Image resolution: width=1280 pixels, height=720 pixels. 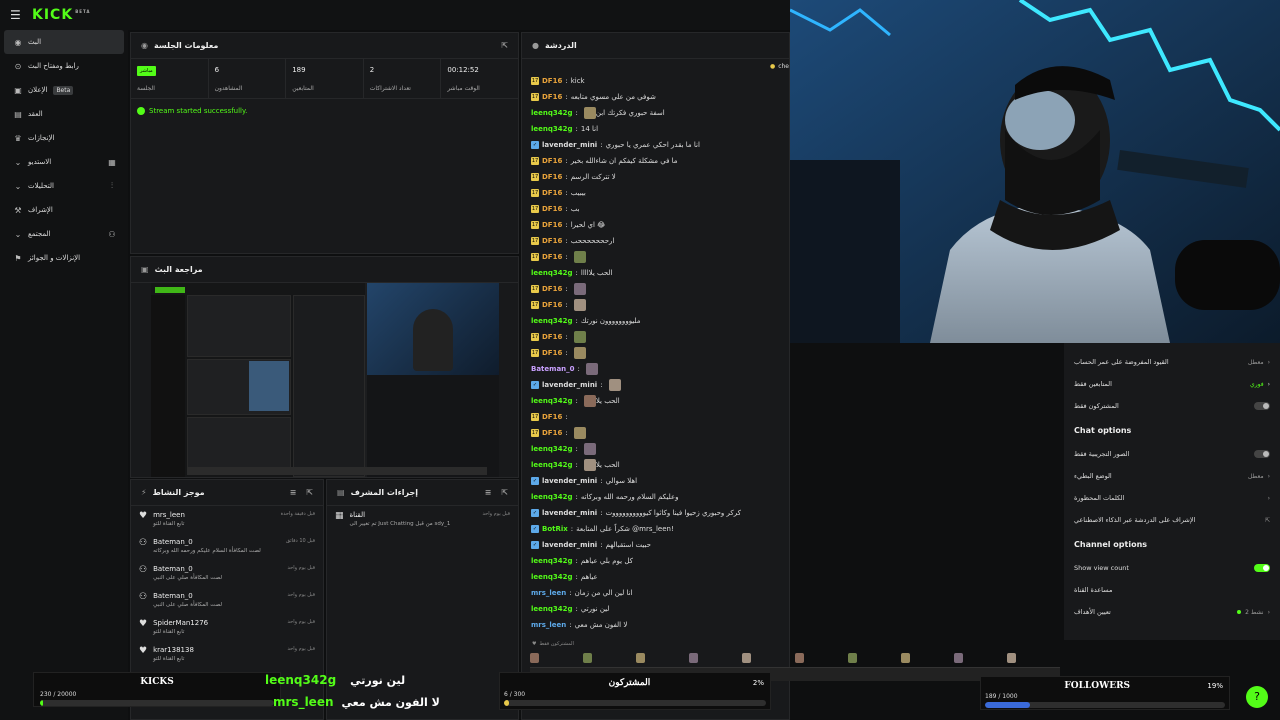 I want to click on chat-message: leenq342g: الحب يلااااا, so click(x=655, y=273).